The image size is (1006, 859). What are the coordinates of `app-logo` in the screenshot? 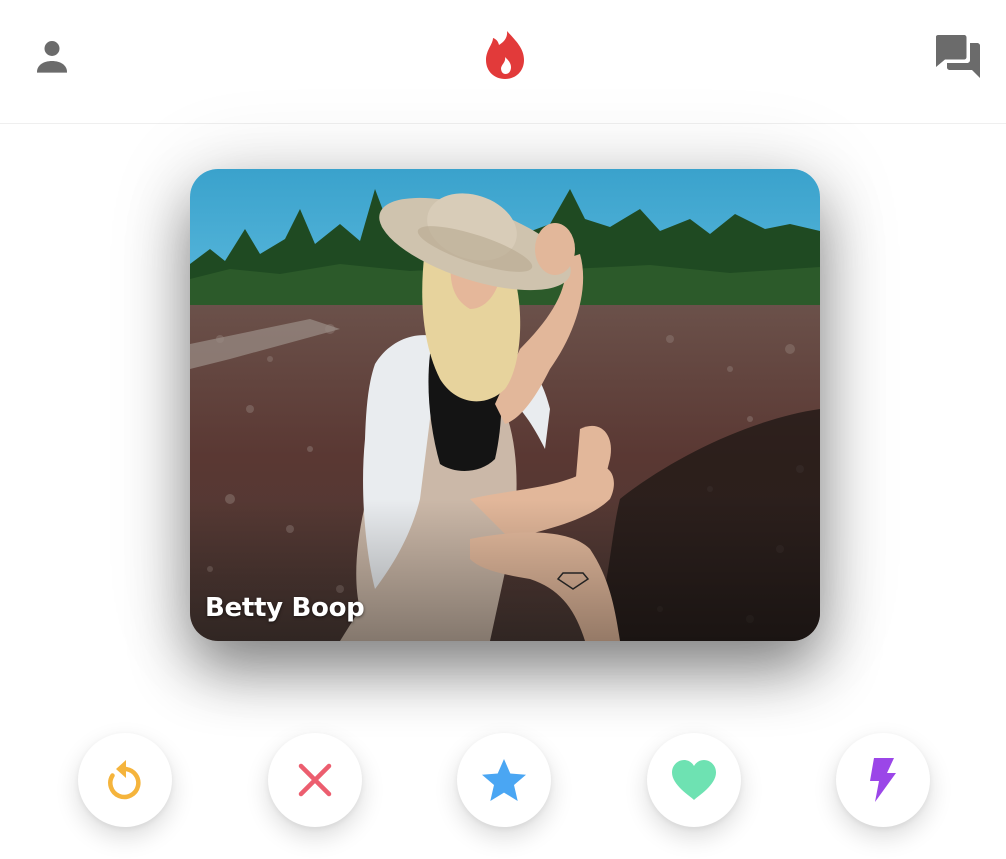 It's located at (505, 55).